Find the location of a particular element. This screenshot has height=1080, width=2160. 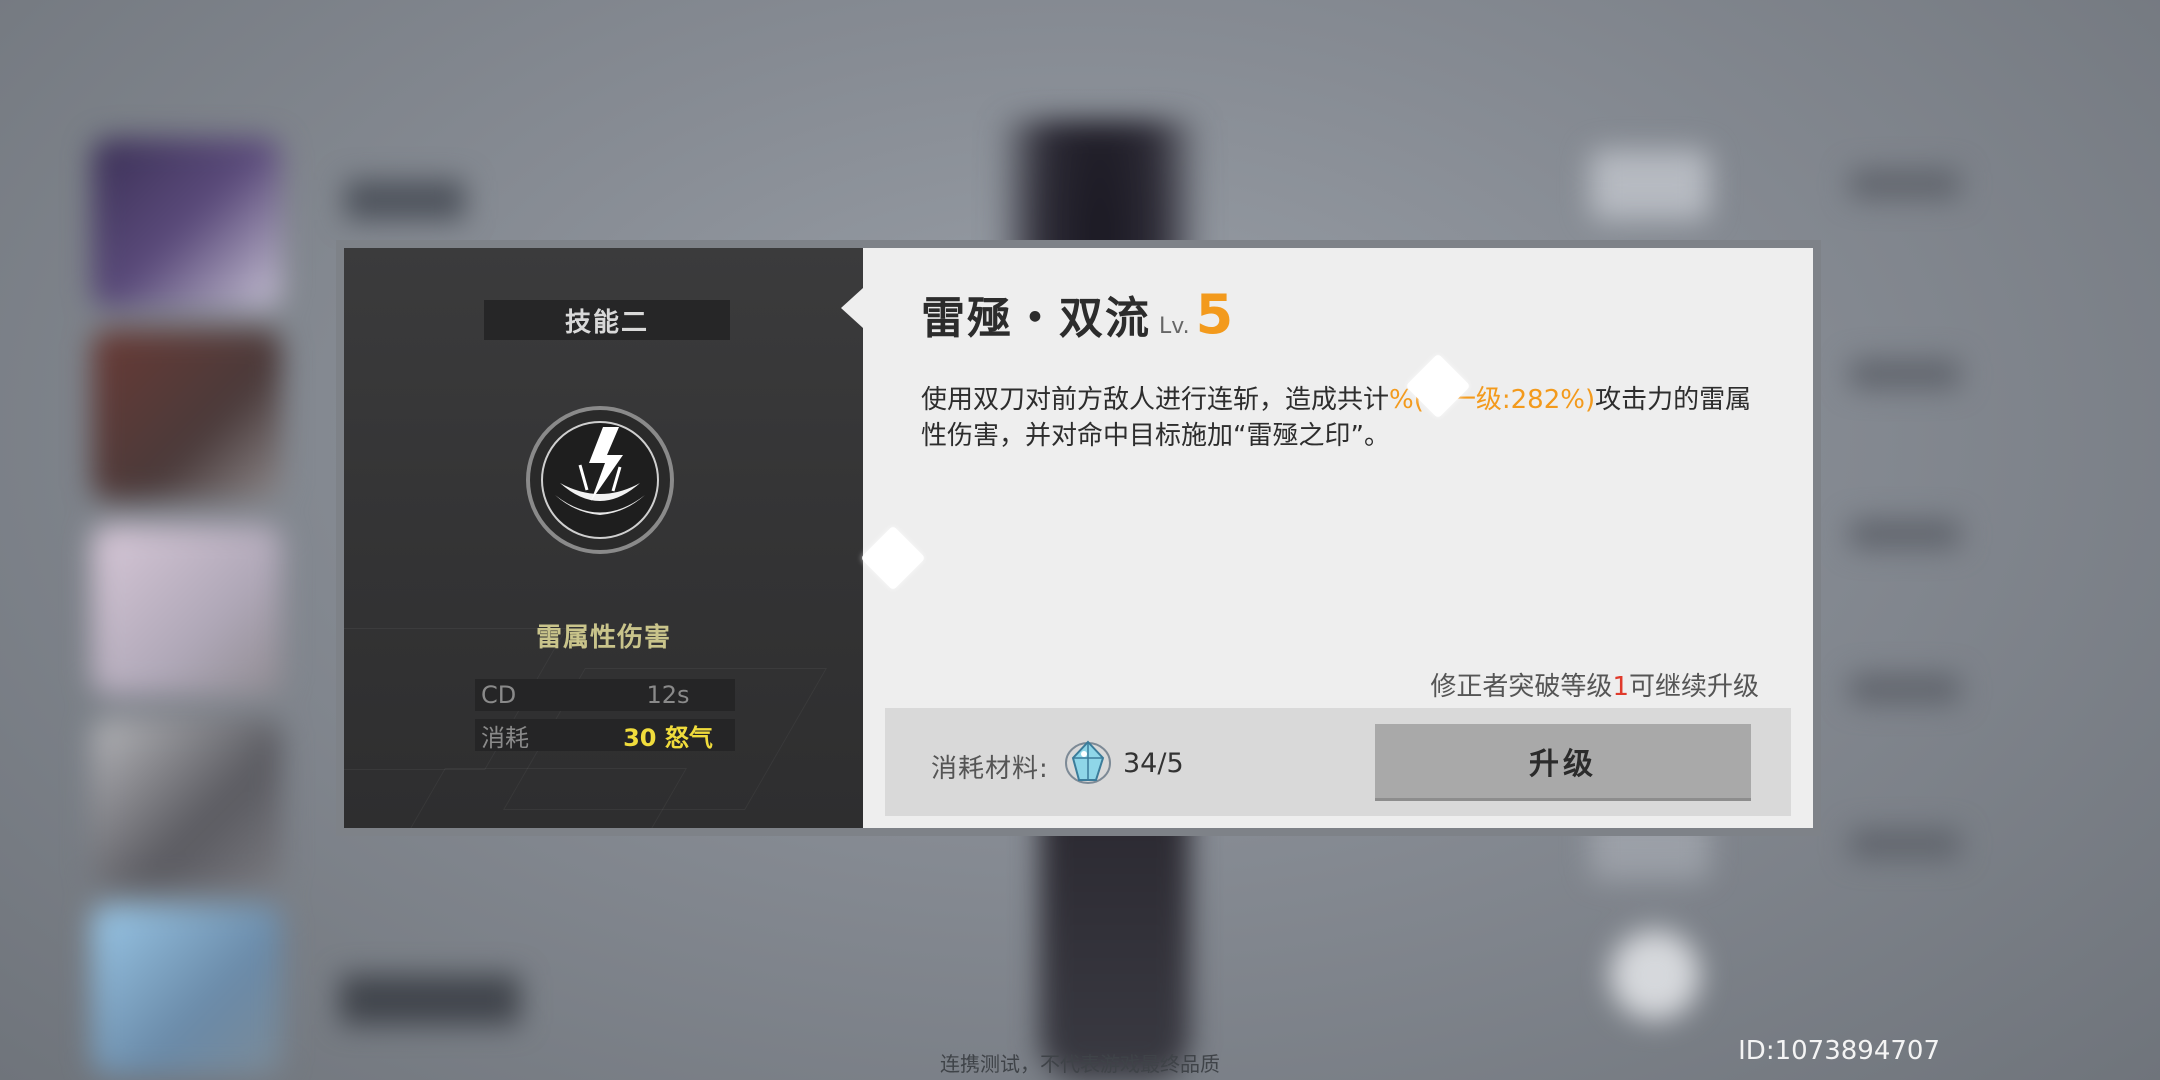

material-cost-label: 消耗材料: is located at coordinates (990, 769).